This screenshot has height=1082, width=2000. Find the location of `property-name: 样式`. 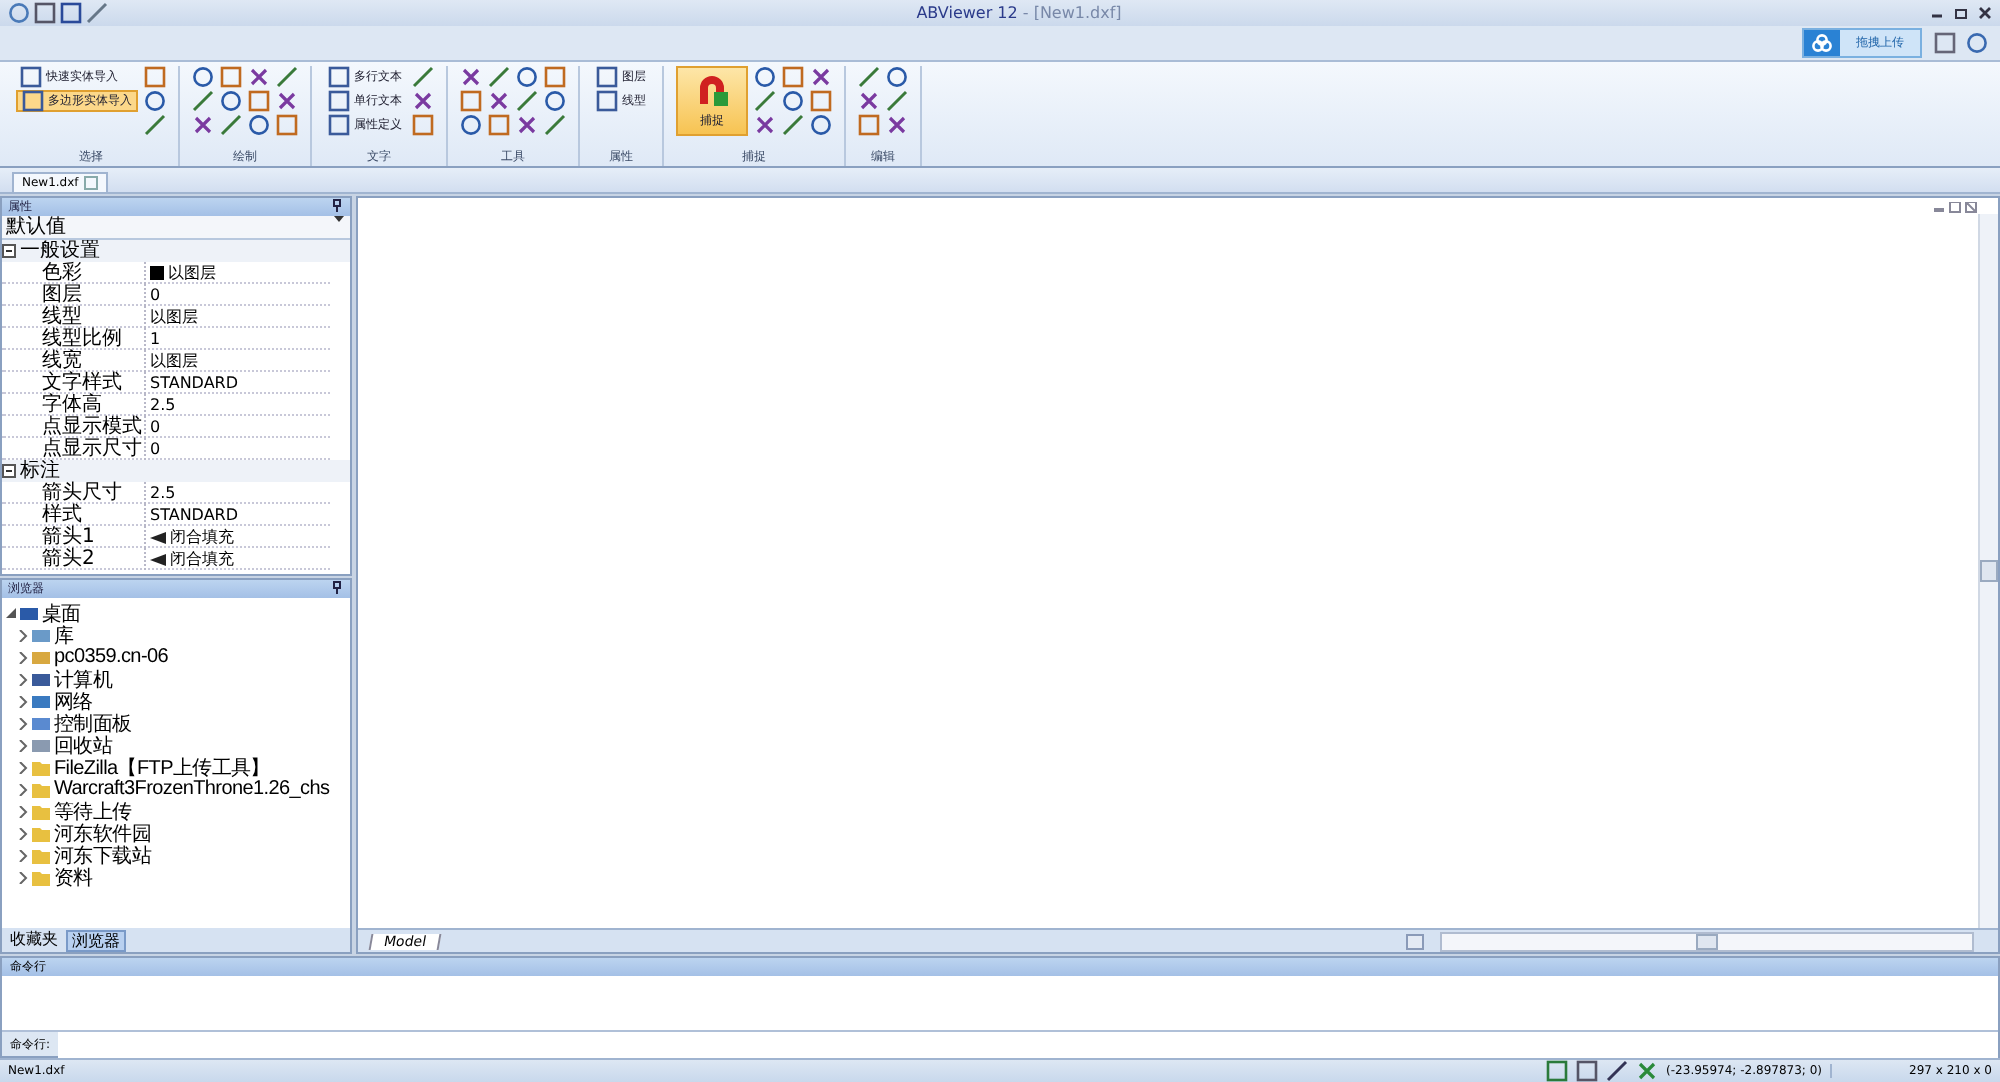

property-name: 样式 is located at coordinates (74, 515).